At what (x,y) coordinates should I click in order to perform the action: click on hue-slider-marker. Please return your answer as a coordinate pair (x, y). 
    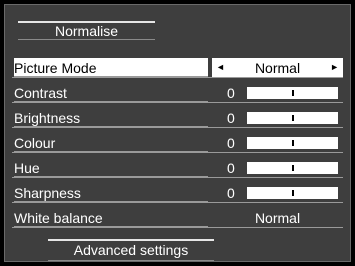
    Looking at the image, I should click on (293, 168).